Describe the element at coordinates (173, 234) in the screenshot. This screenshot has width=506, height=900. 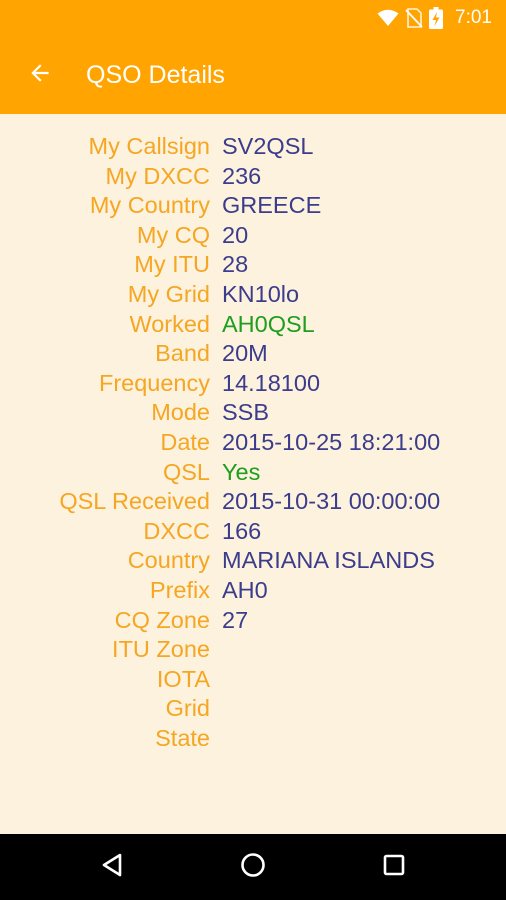
I see `detail-label: My CQ` at that location.